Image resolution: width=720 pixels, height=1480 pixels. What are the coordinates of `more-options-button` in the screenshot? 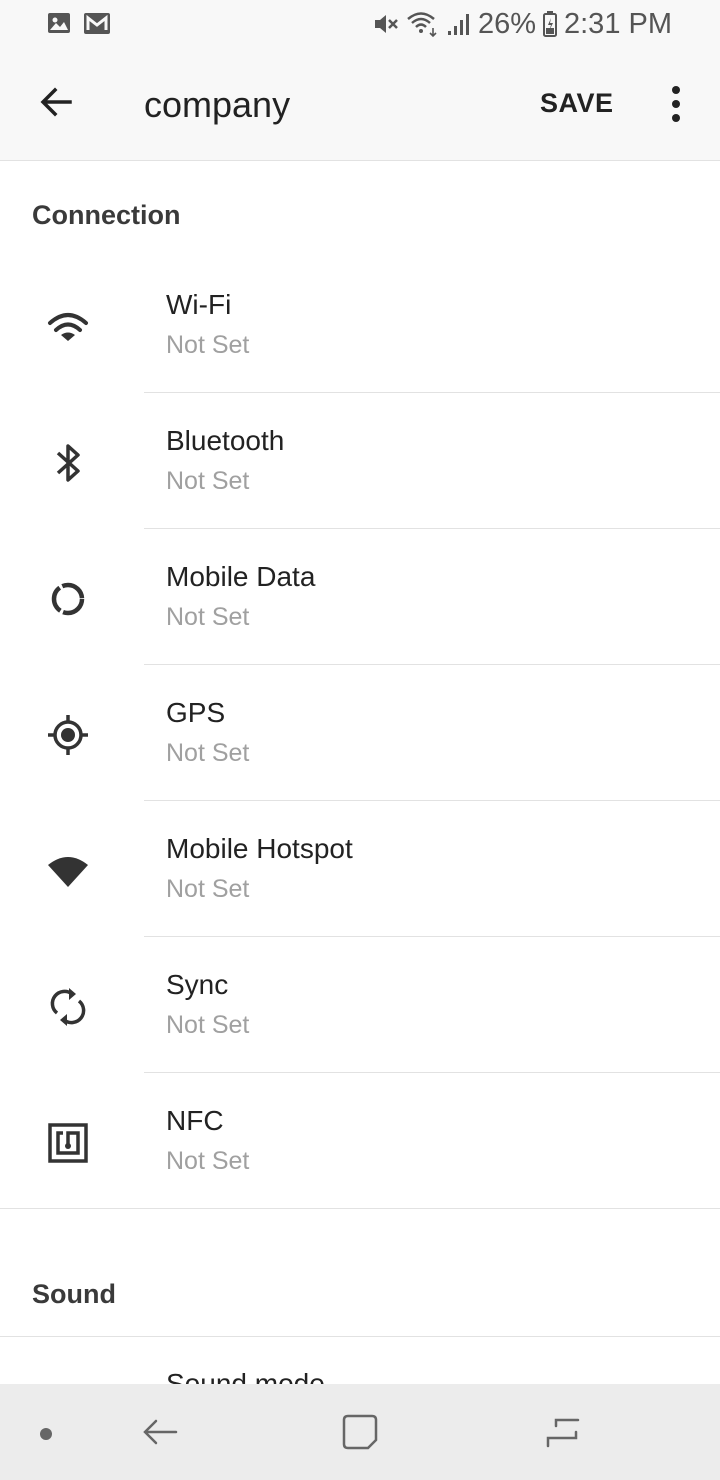 It's located at (676, 104).